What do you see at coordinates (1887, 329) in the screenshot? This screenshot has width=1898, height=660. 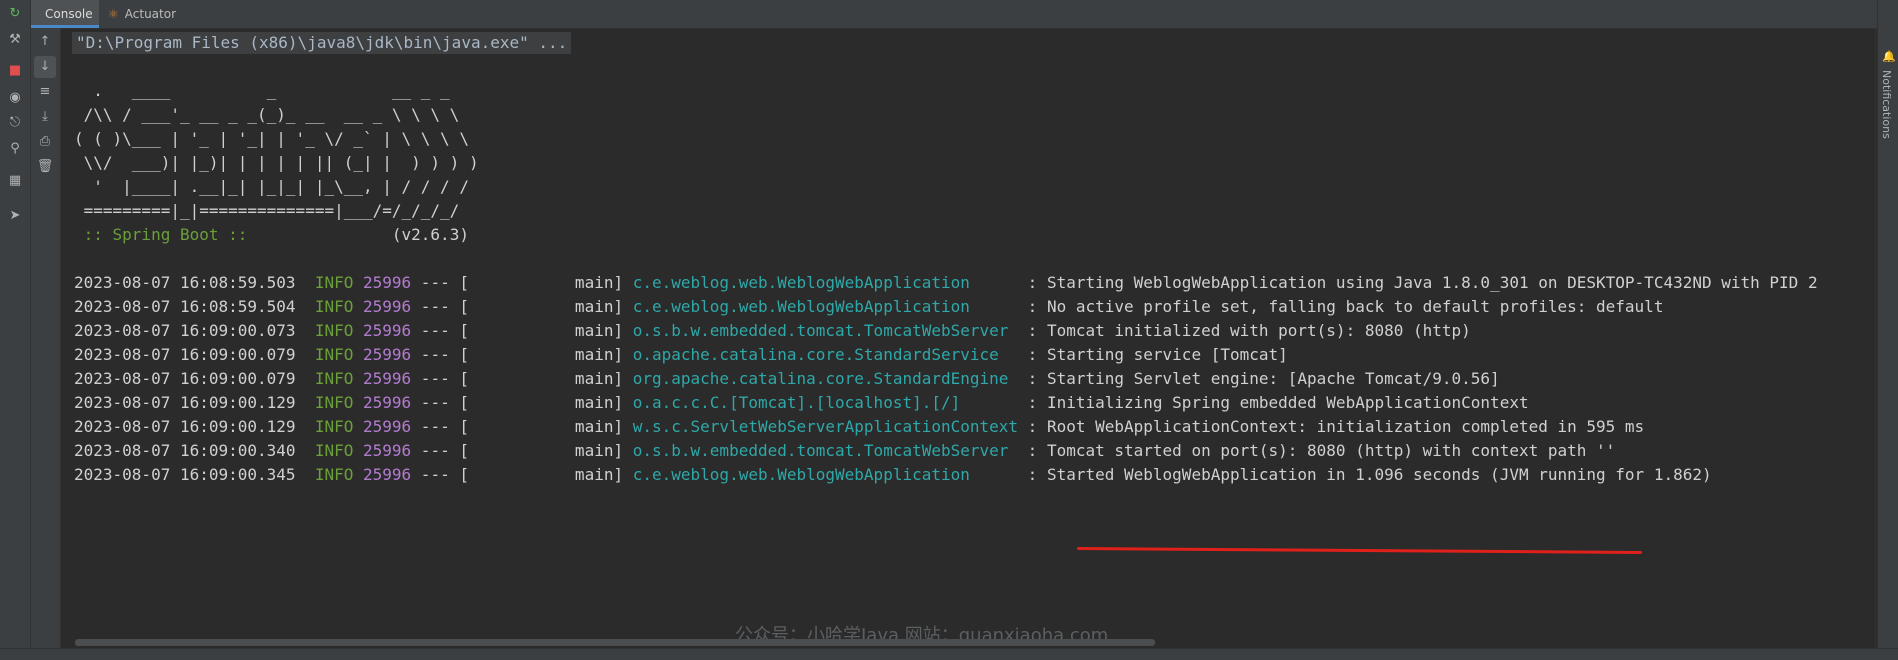 I see `right-tool-strip: 🔔 Notifications` at bounding box center [1887, 329].